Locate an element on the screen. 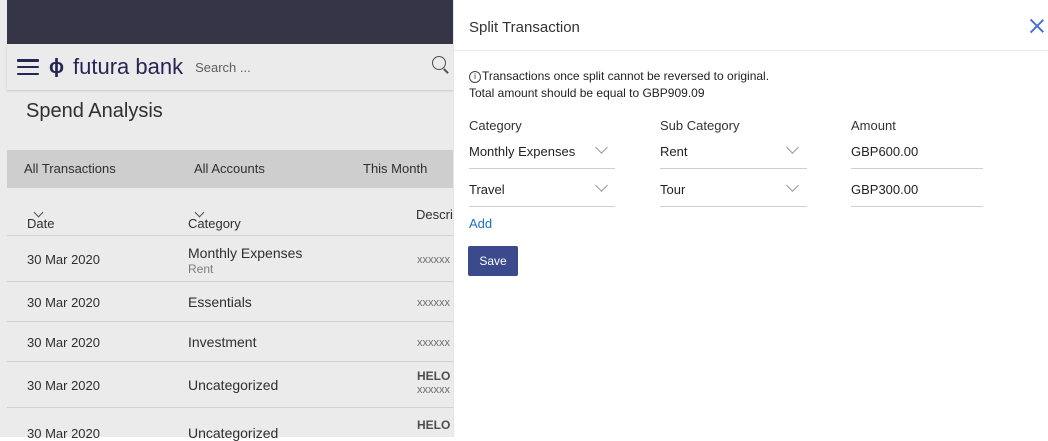  close-icon is located at coordinates (1037, 26).